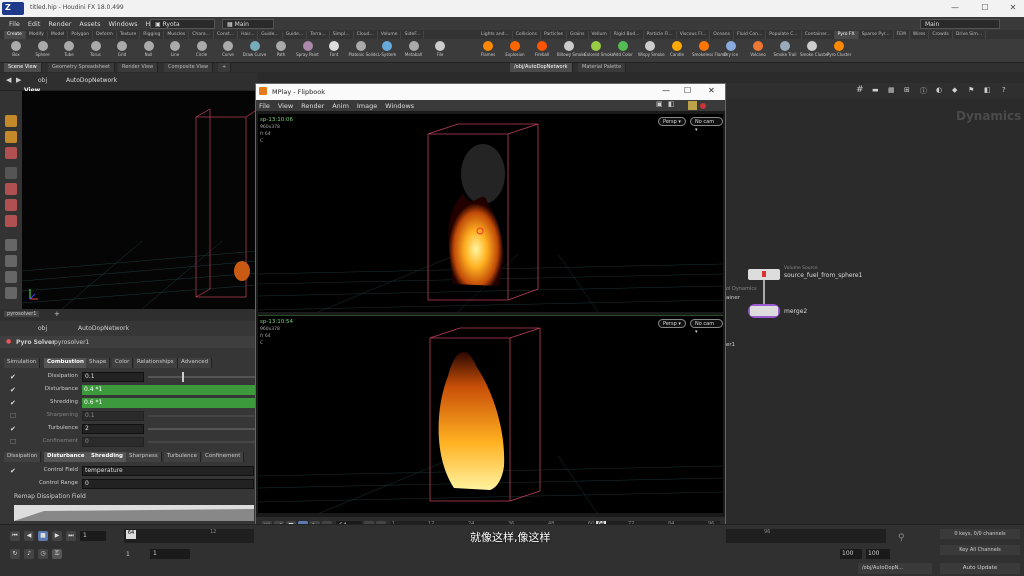  I want to click on pyro-tool-10: Volcano, so click(758, 51).